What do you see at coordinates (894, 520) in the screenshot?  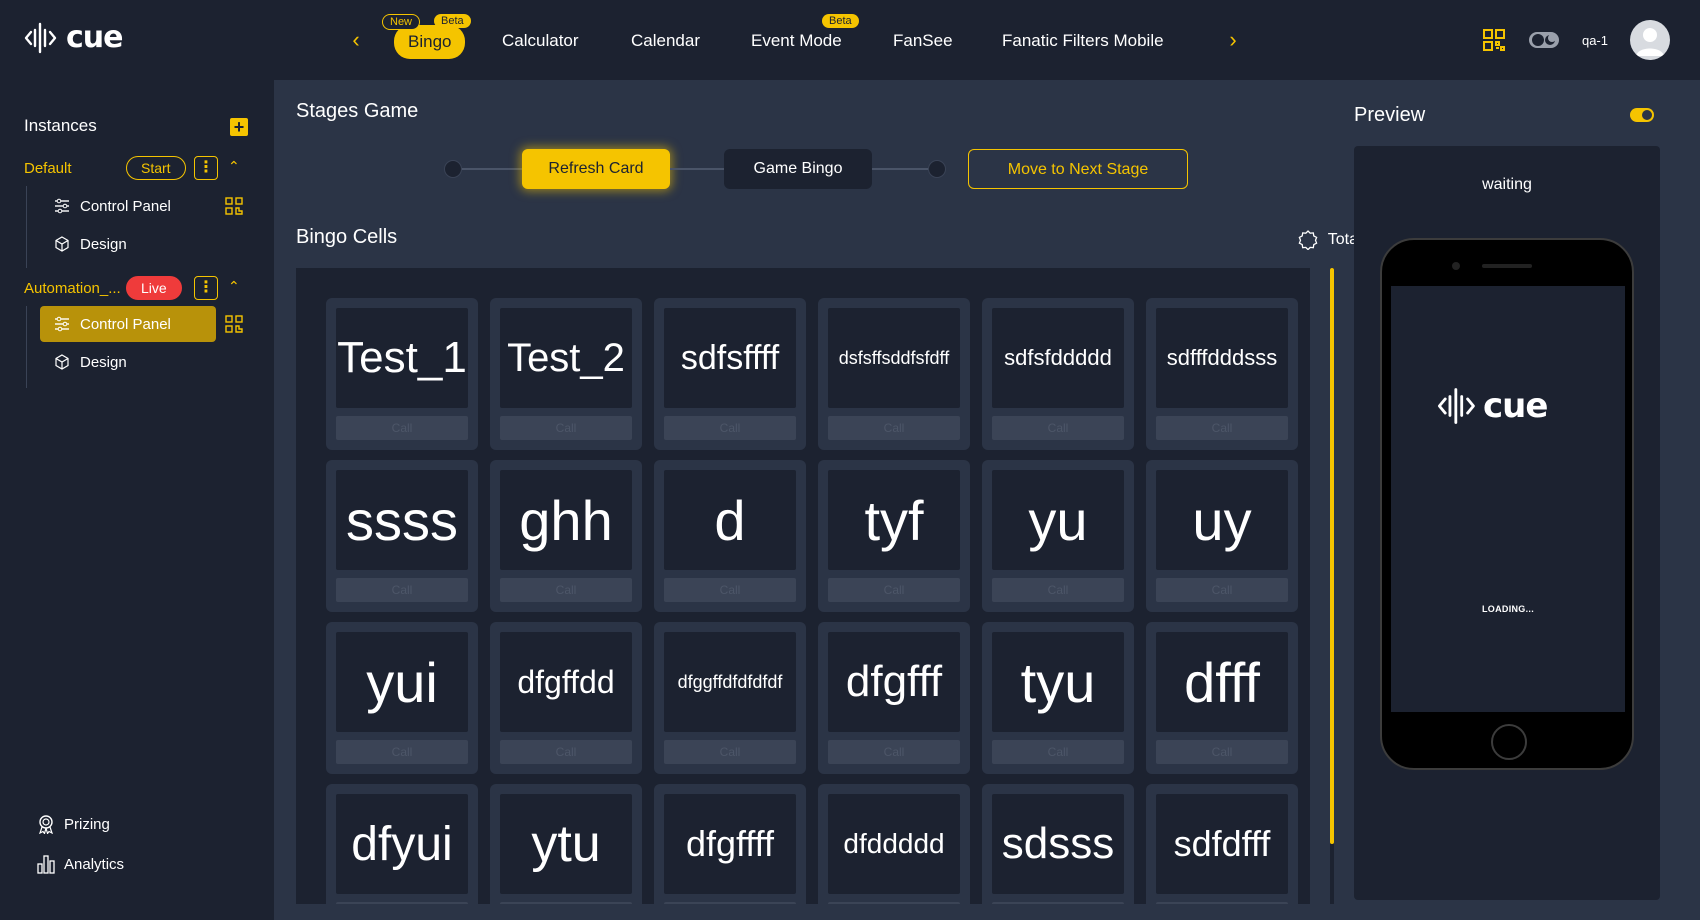 I see `bingo-cell-text: tyf` at bounding box center [894, 520].